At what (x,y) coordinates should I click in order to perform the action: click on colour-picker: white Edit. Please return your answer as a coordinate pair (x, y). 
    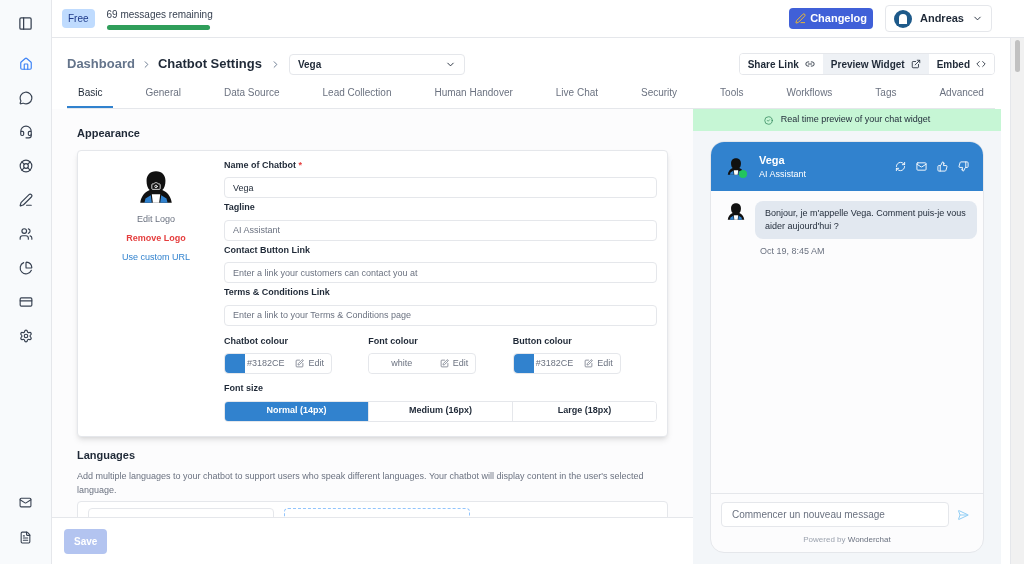
    Looking at the image, I should click on (422, 363).